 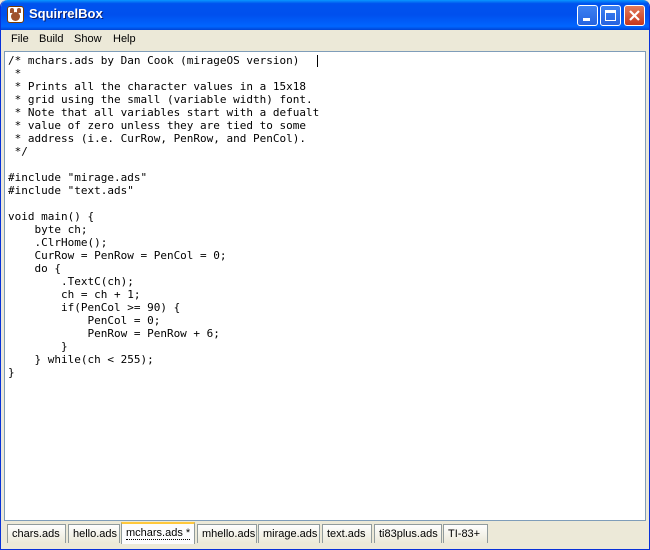 I want to click on minimize-button, so click(x=587, y=15).